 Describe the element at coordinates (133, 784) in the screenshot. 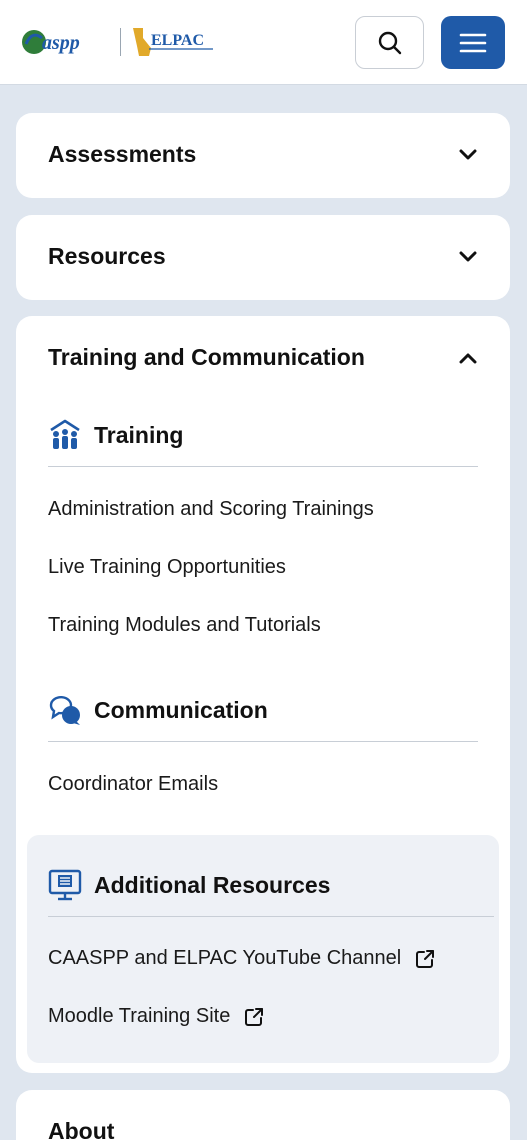

I see `link-coordinator-emails: Coordinator Emails` at that location.